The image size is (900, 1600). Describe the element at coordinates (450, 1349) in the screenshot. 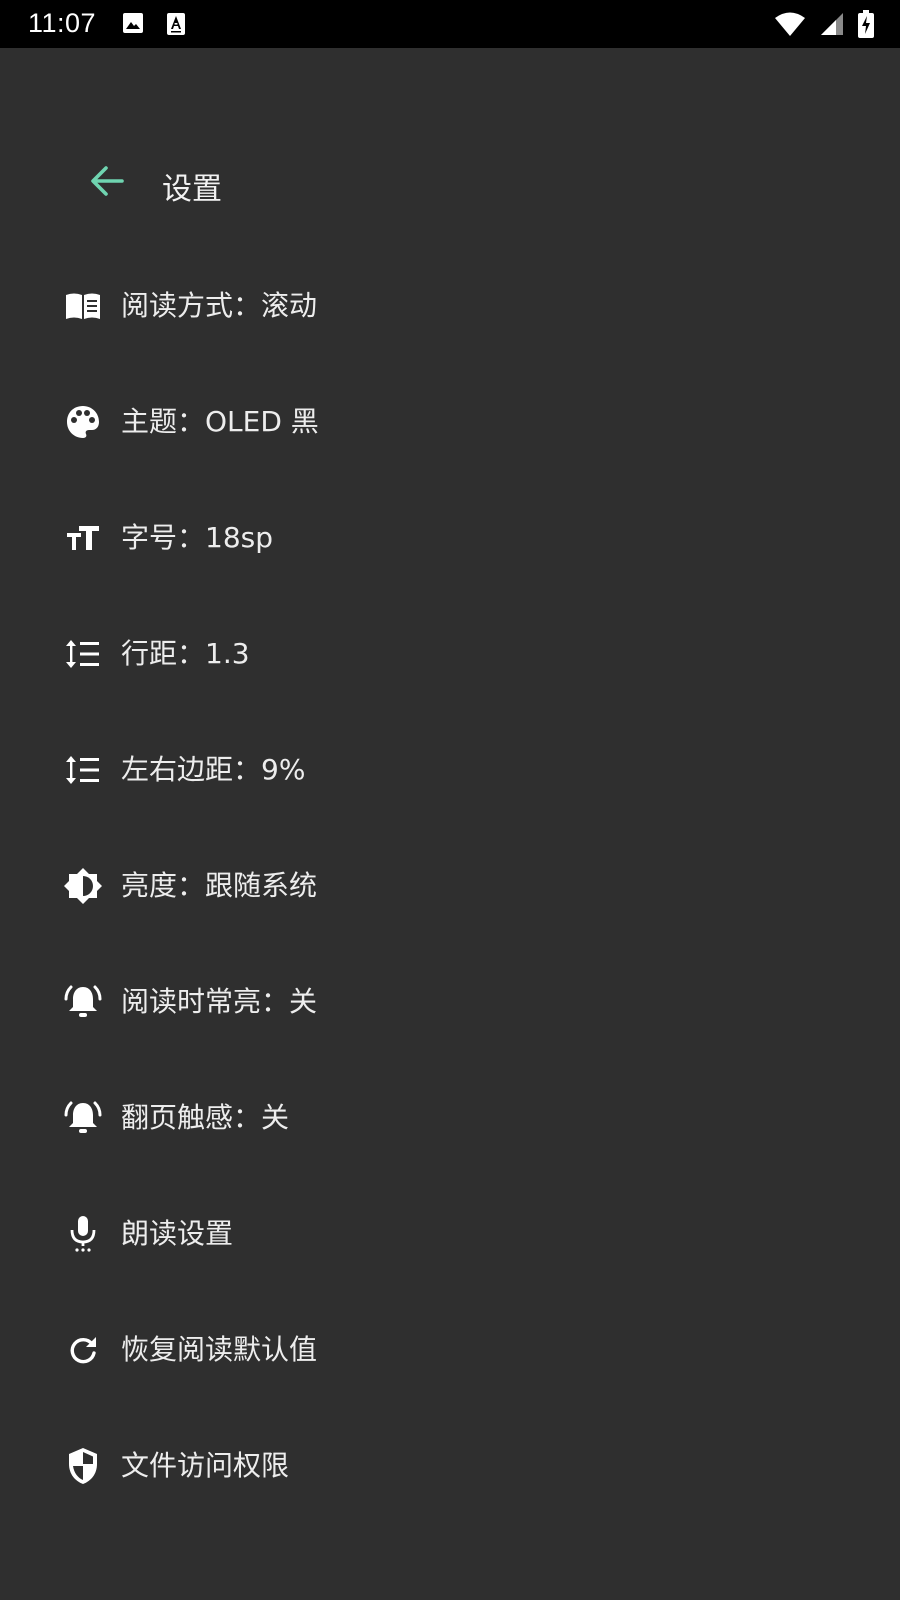

I see `setting-restore-defaults: 恢复阅读默认值` at that location.